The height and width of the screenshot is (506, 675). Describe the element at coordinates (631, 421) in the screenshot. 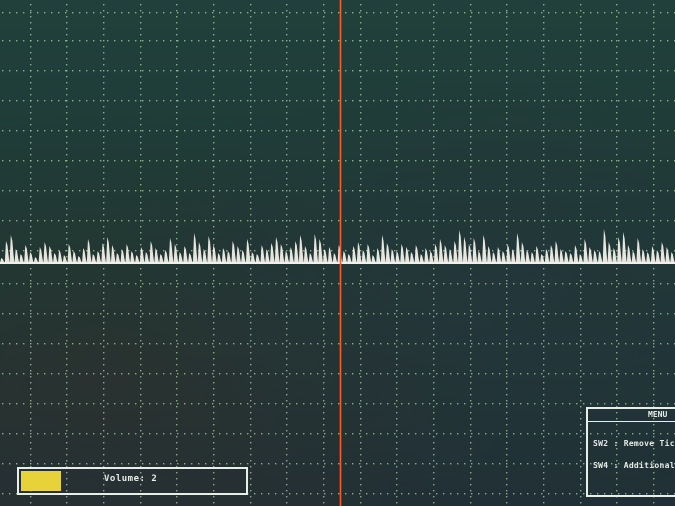

I see `menu-divider` at that location.